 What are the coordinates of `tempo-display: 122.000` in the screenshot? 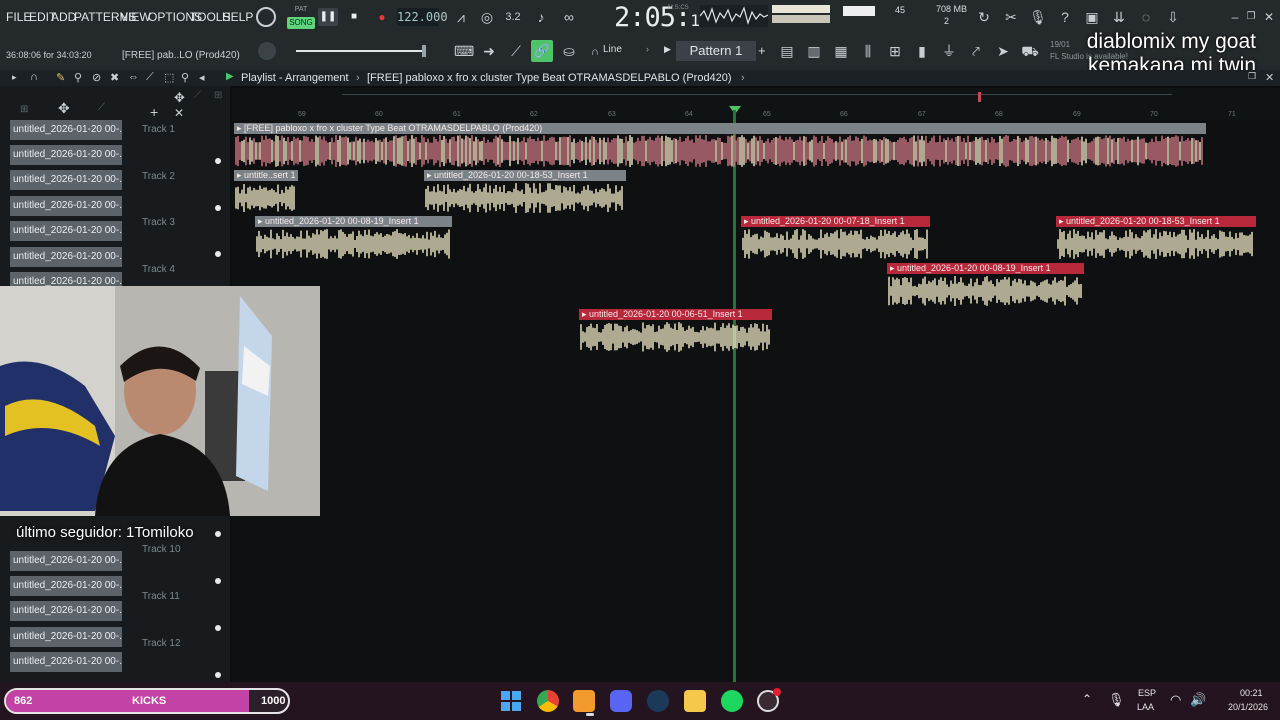 It's located at (422, 17).